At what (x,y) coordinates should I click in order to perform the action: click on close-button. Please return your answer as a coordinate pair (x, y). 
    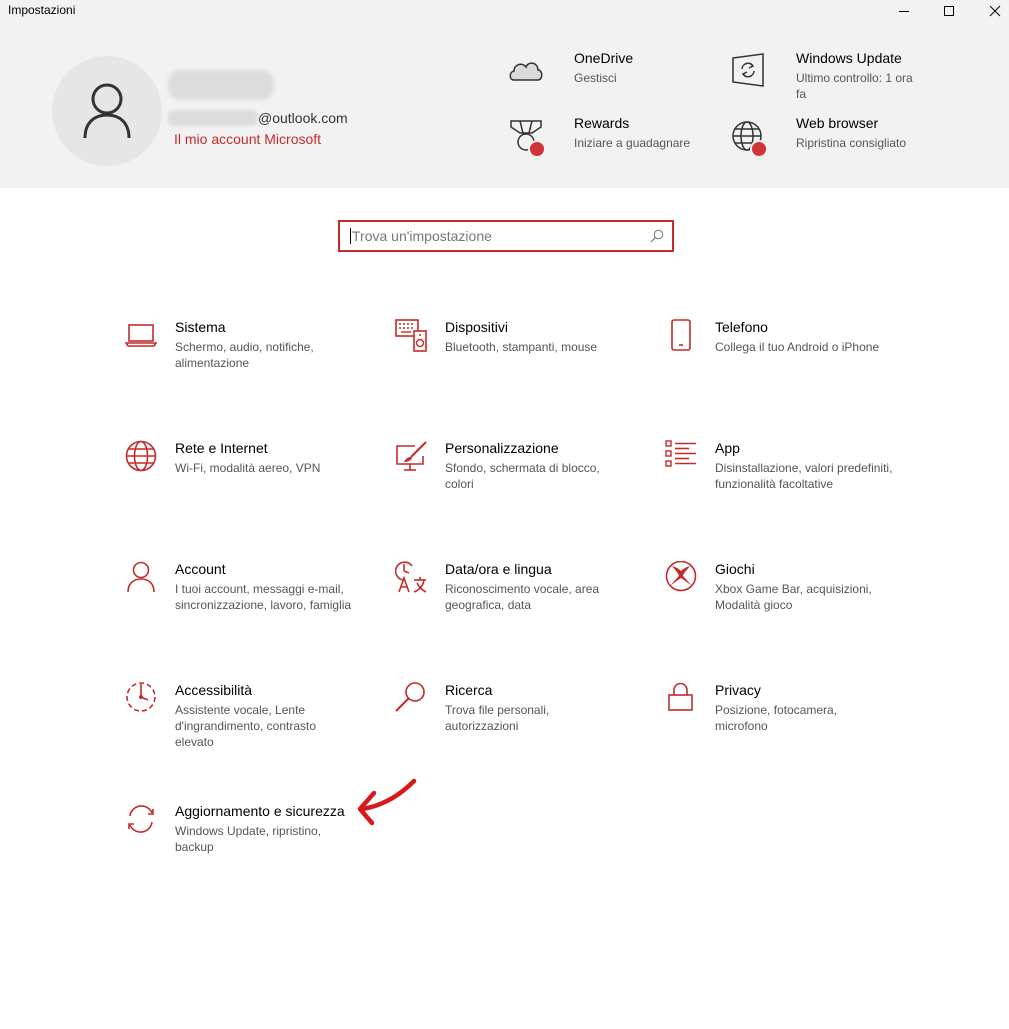
    Looking at the image, I should click on (990, 11).